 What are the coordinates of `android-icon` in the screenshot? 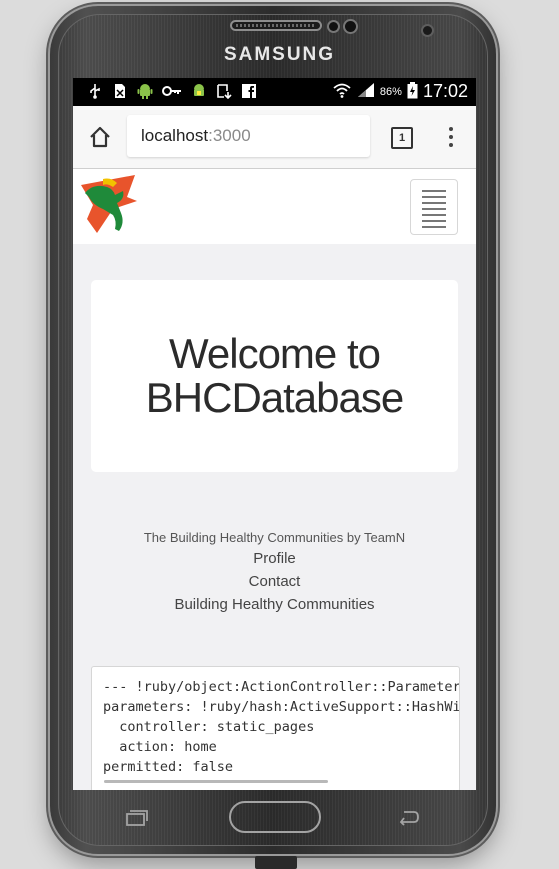 It's located at (145, 91).